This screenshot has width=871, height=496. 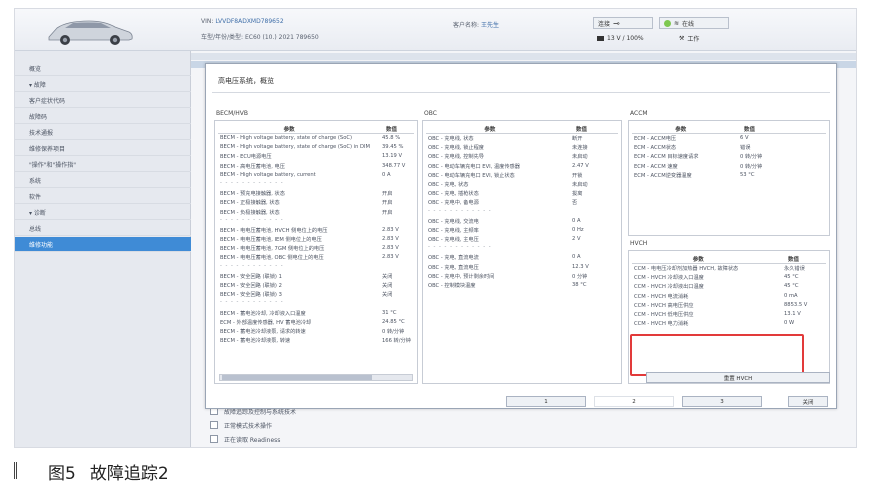 What do you see at coordinates (316, 212) in the screenshot?
I see `table-row: BECM - 负极接触器, 状态 开启` at bounding box center [316, 212].